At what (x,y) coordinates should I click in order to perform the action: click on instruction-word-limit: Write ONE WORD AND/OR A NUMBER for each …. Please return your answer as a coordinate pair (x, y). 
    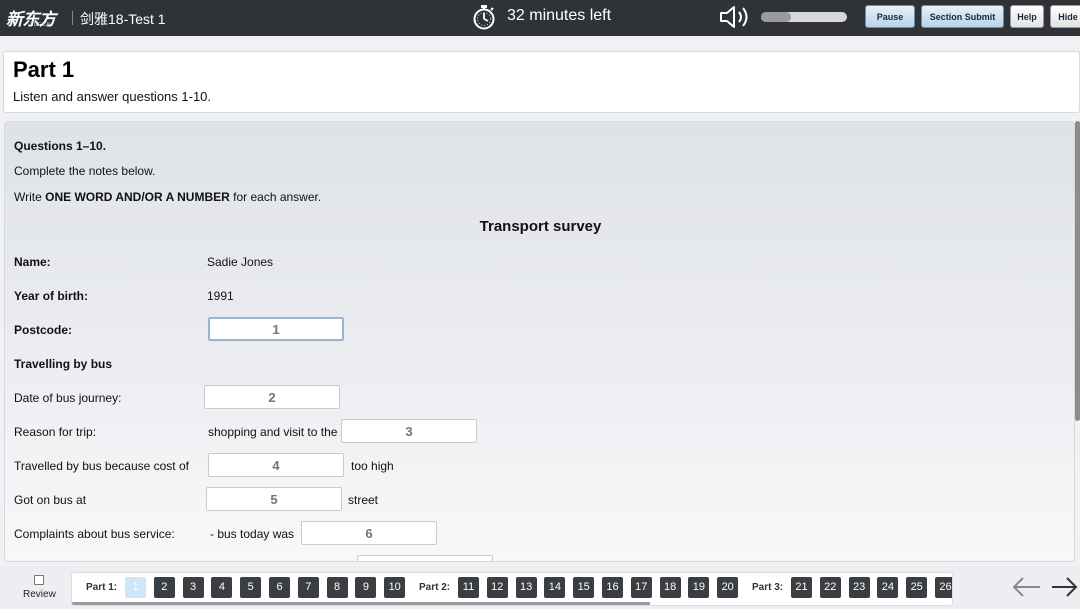
    Looking at the image, I should click on (168, 197).